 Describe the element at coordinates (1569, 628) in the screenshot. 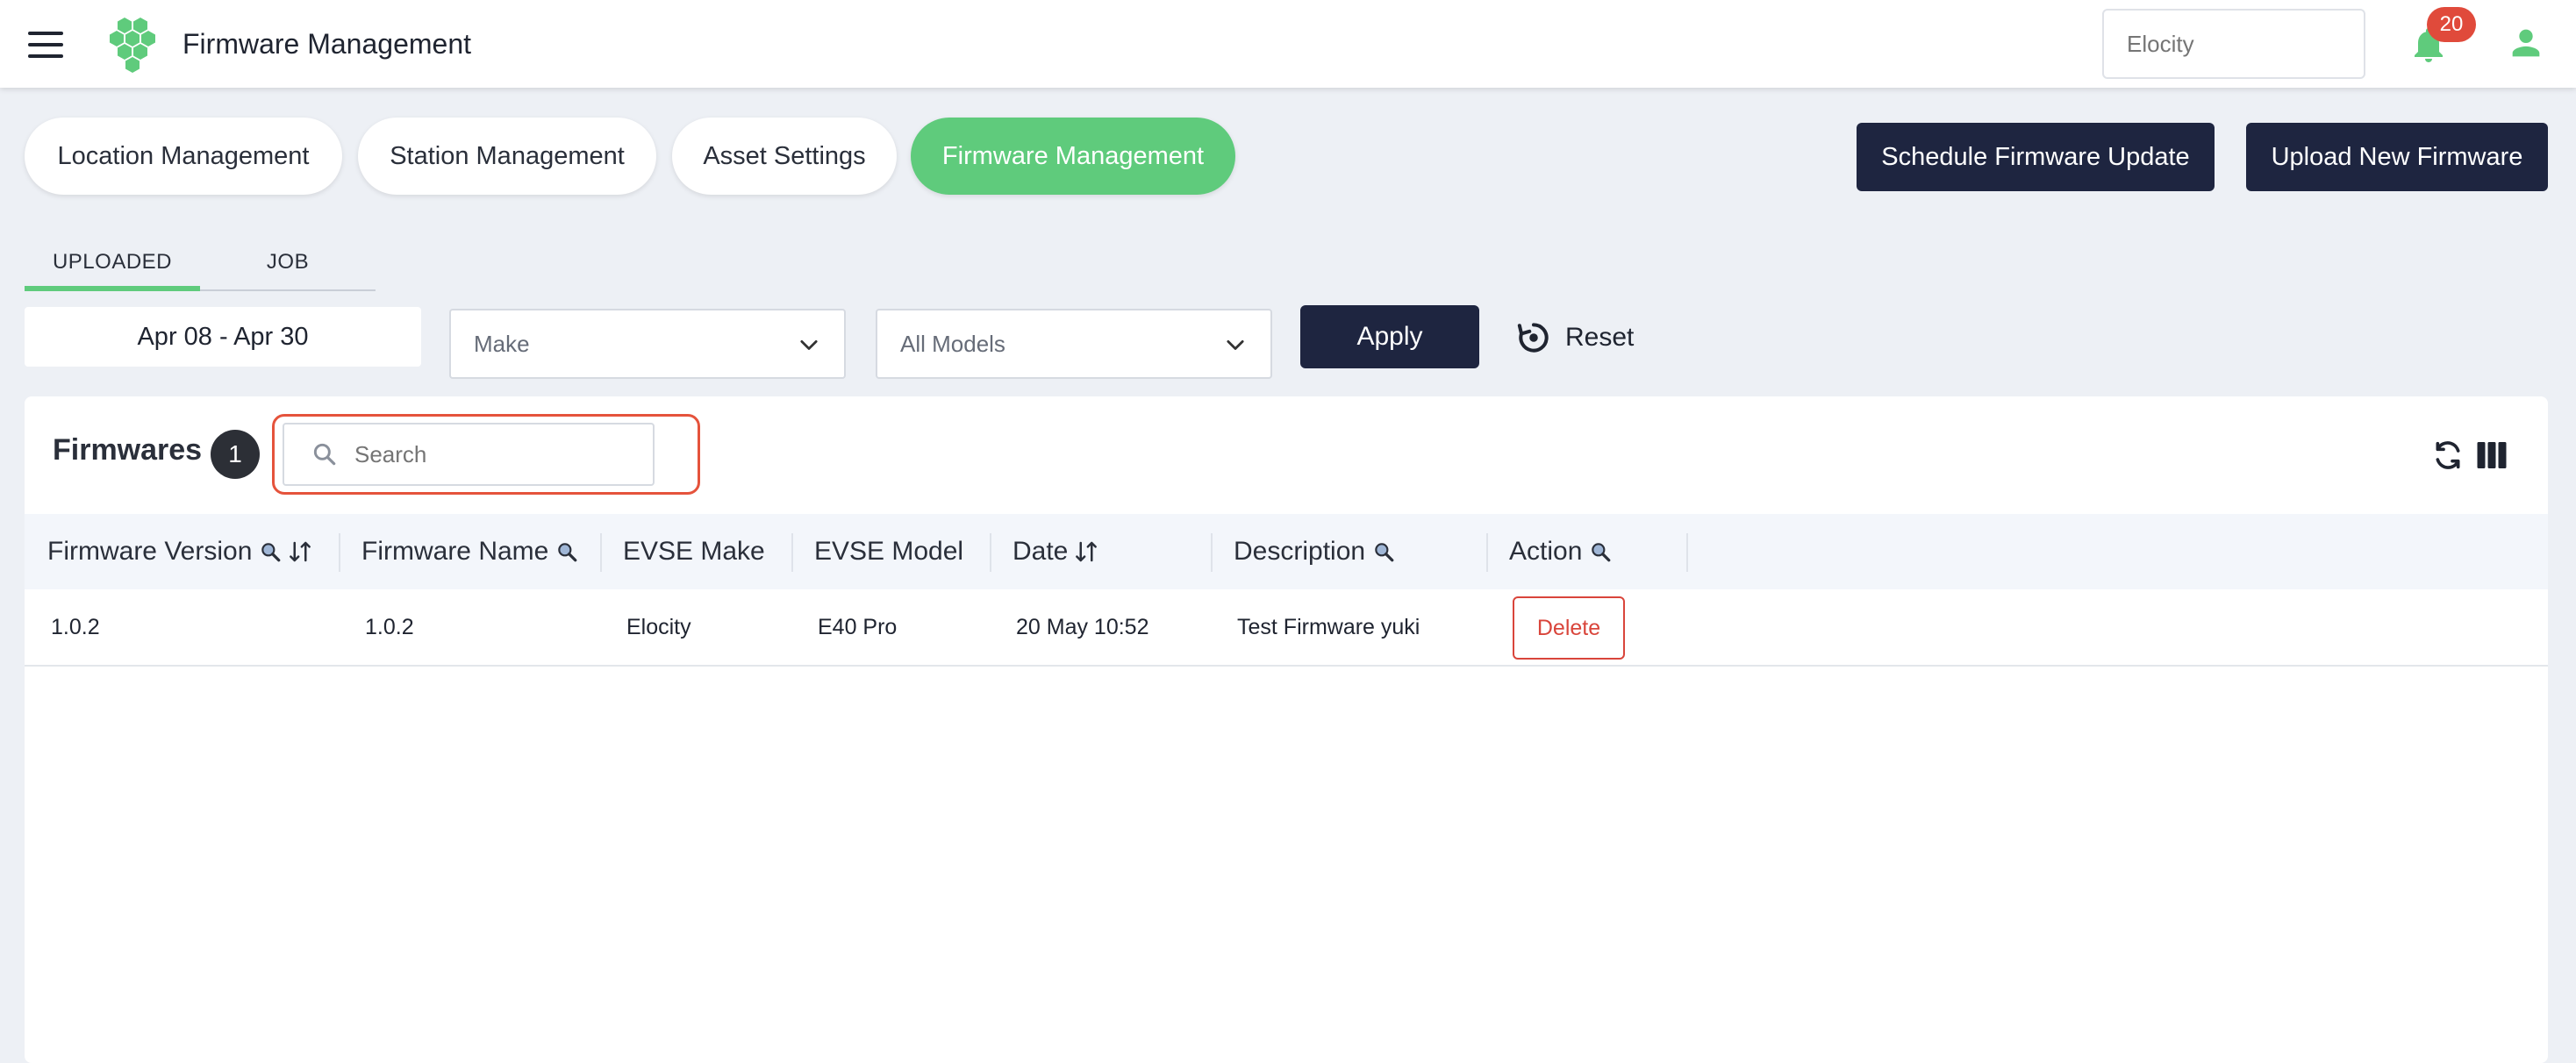

I see `delete-button: Delete` at that location.